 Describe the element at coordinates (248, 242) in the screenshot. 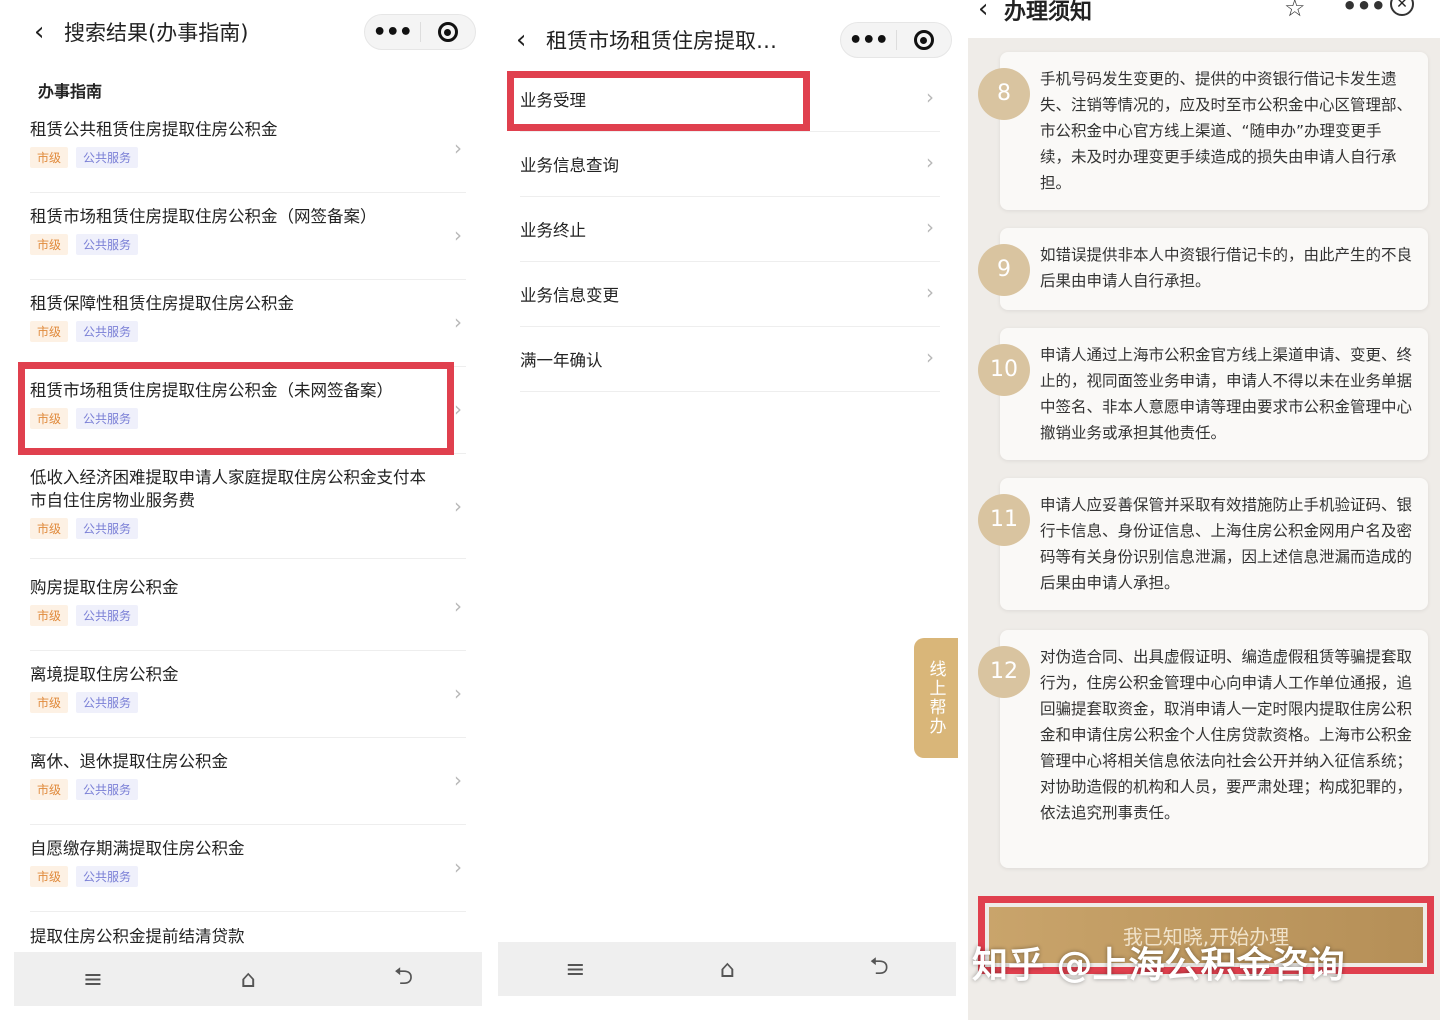

I see `list-item: 租赁市场租赁住房提取住房公积金（网签备案） 市级 公共服务 ›` at that location.